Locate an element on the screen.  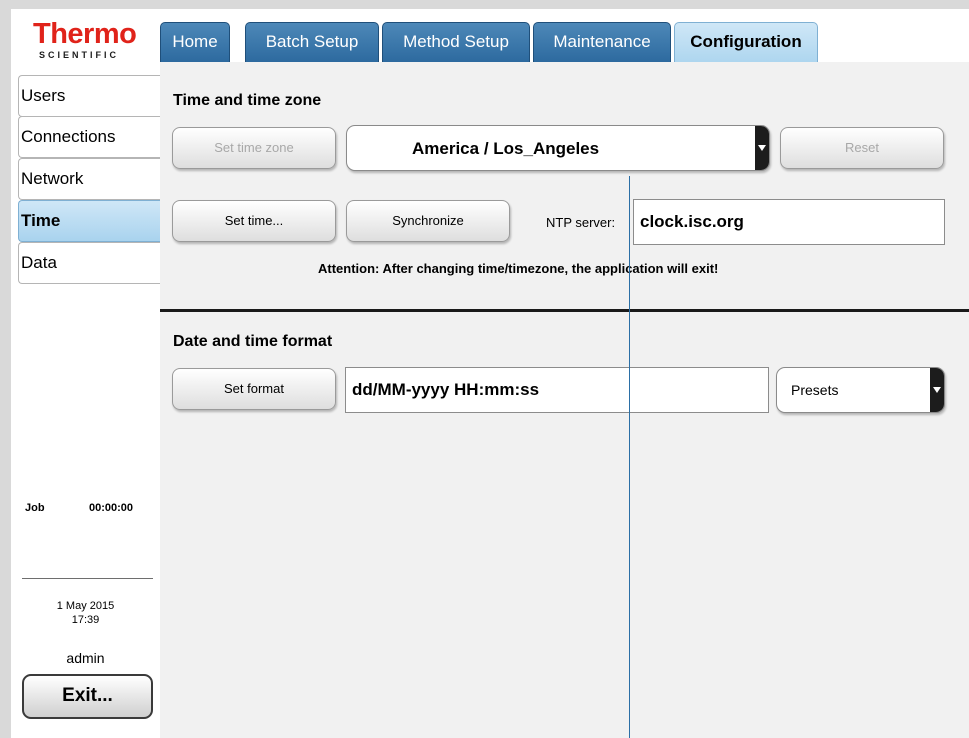
current-time: 17:39 is located at coordinates (85, 620).